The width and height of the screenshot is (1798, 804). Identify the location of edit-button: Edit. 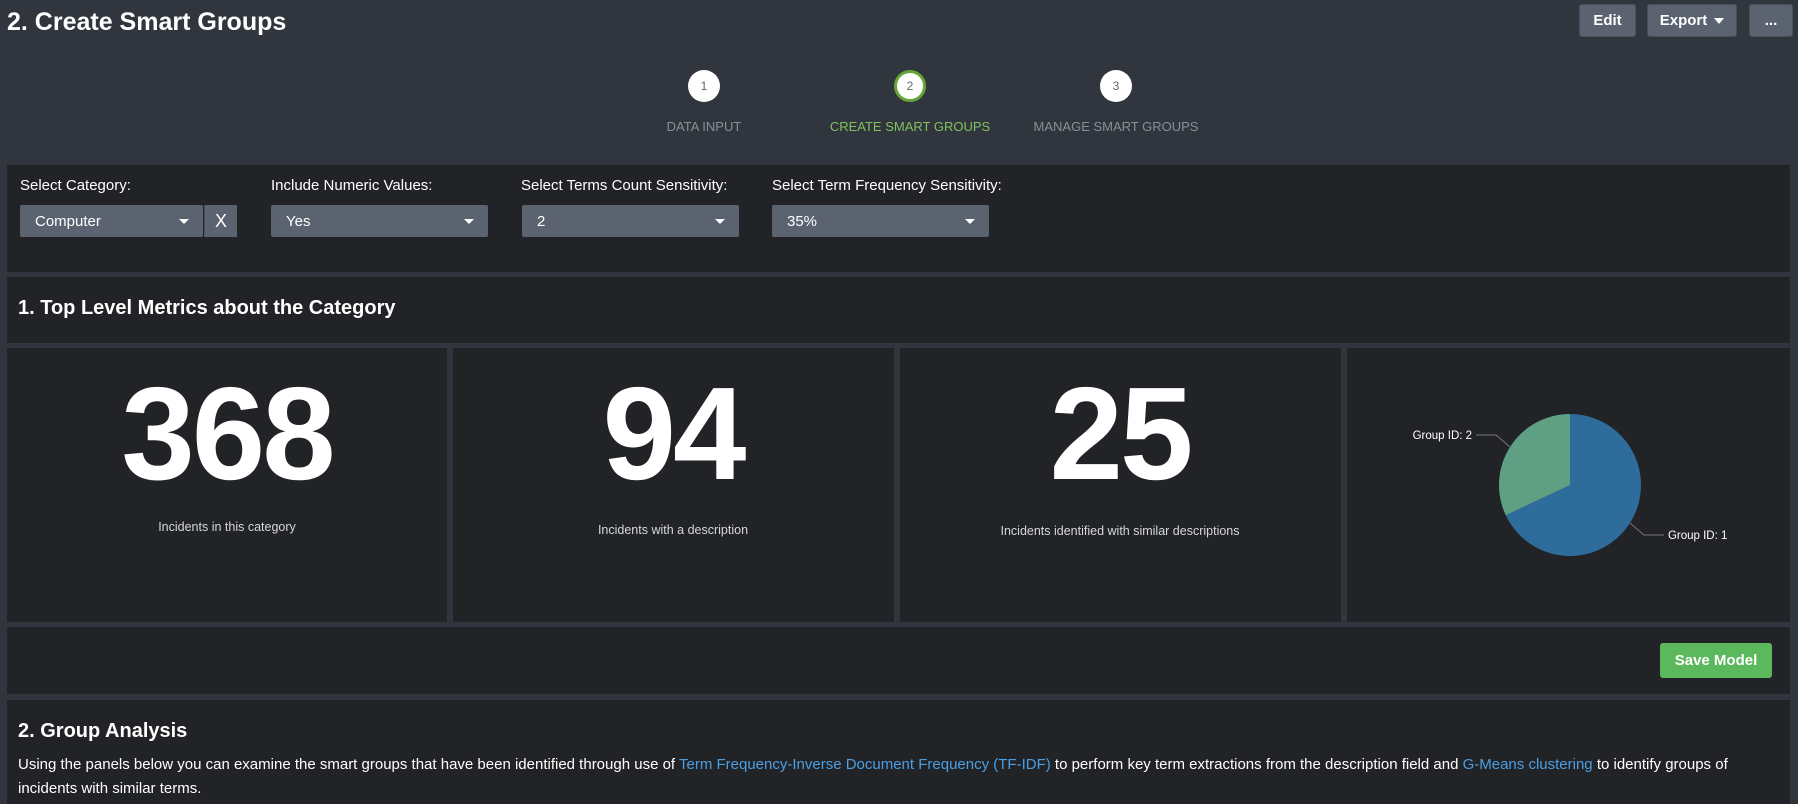
(1607, 20).